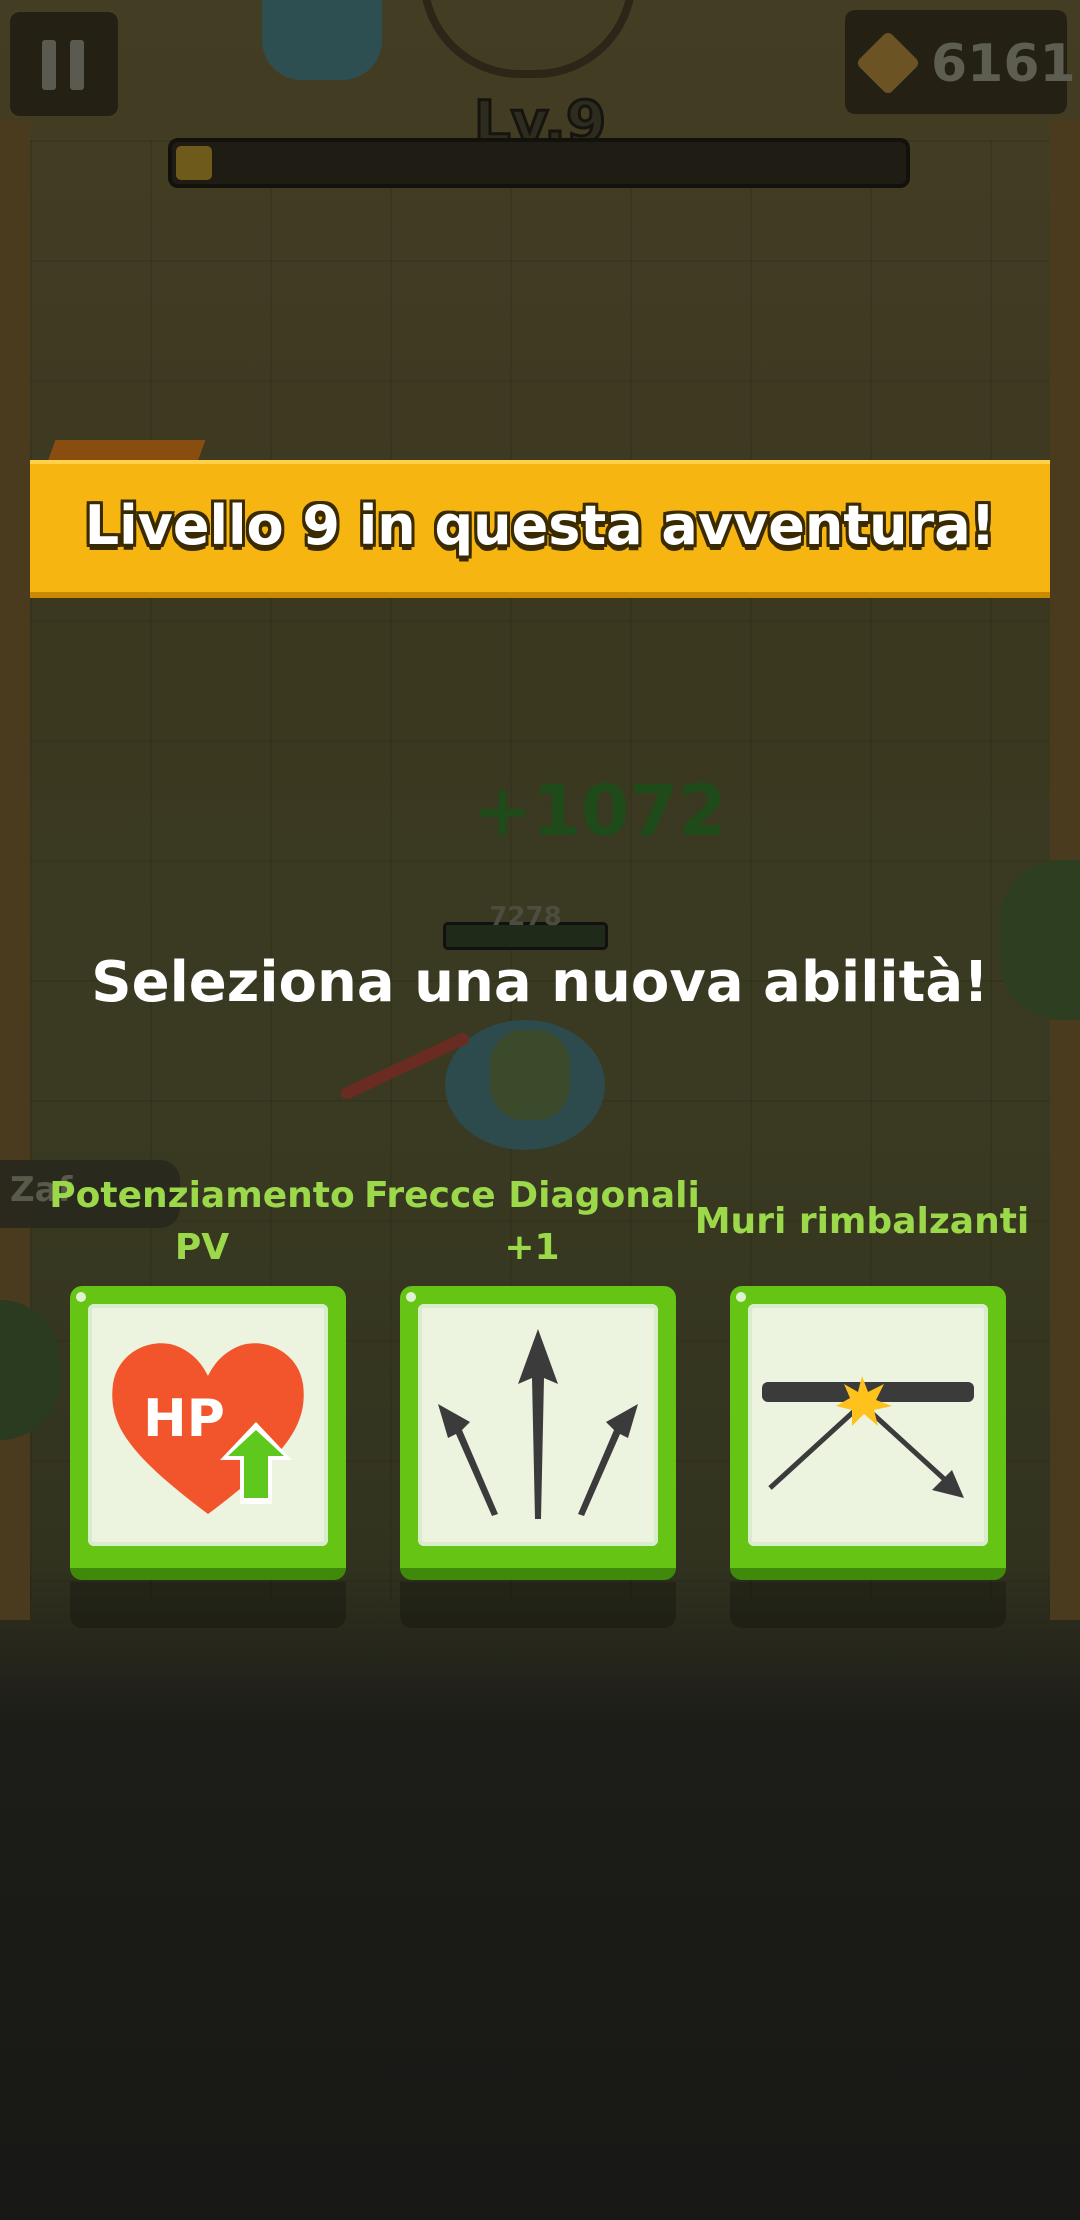  I want to click on skill-card: HP, so click(208, 1433).